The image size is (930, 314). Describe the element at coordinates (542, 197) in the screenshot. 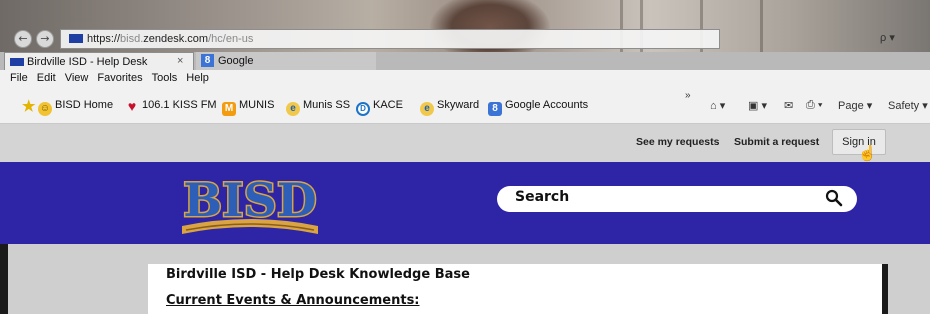

I see `search-placeholder: Search` at that location.